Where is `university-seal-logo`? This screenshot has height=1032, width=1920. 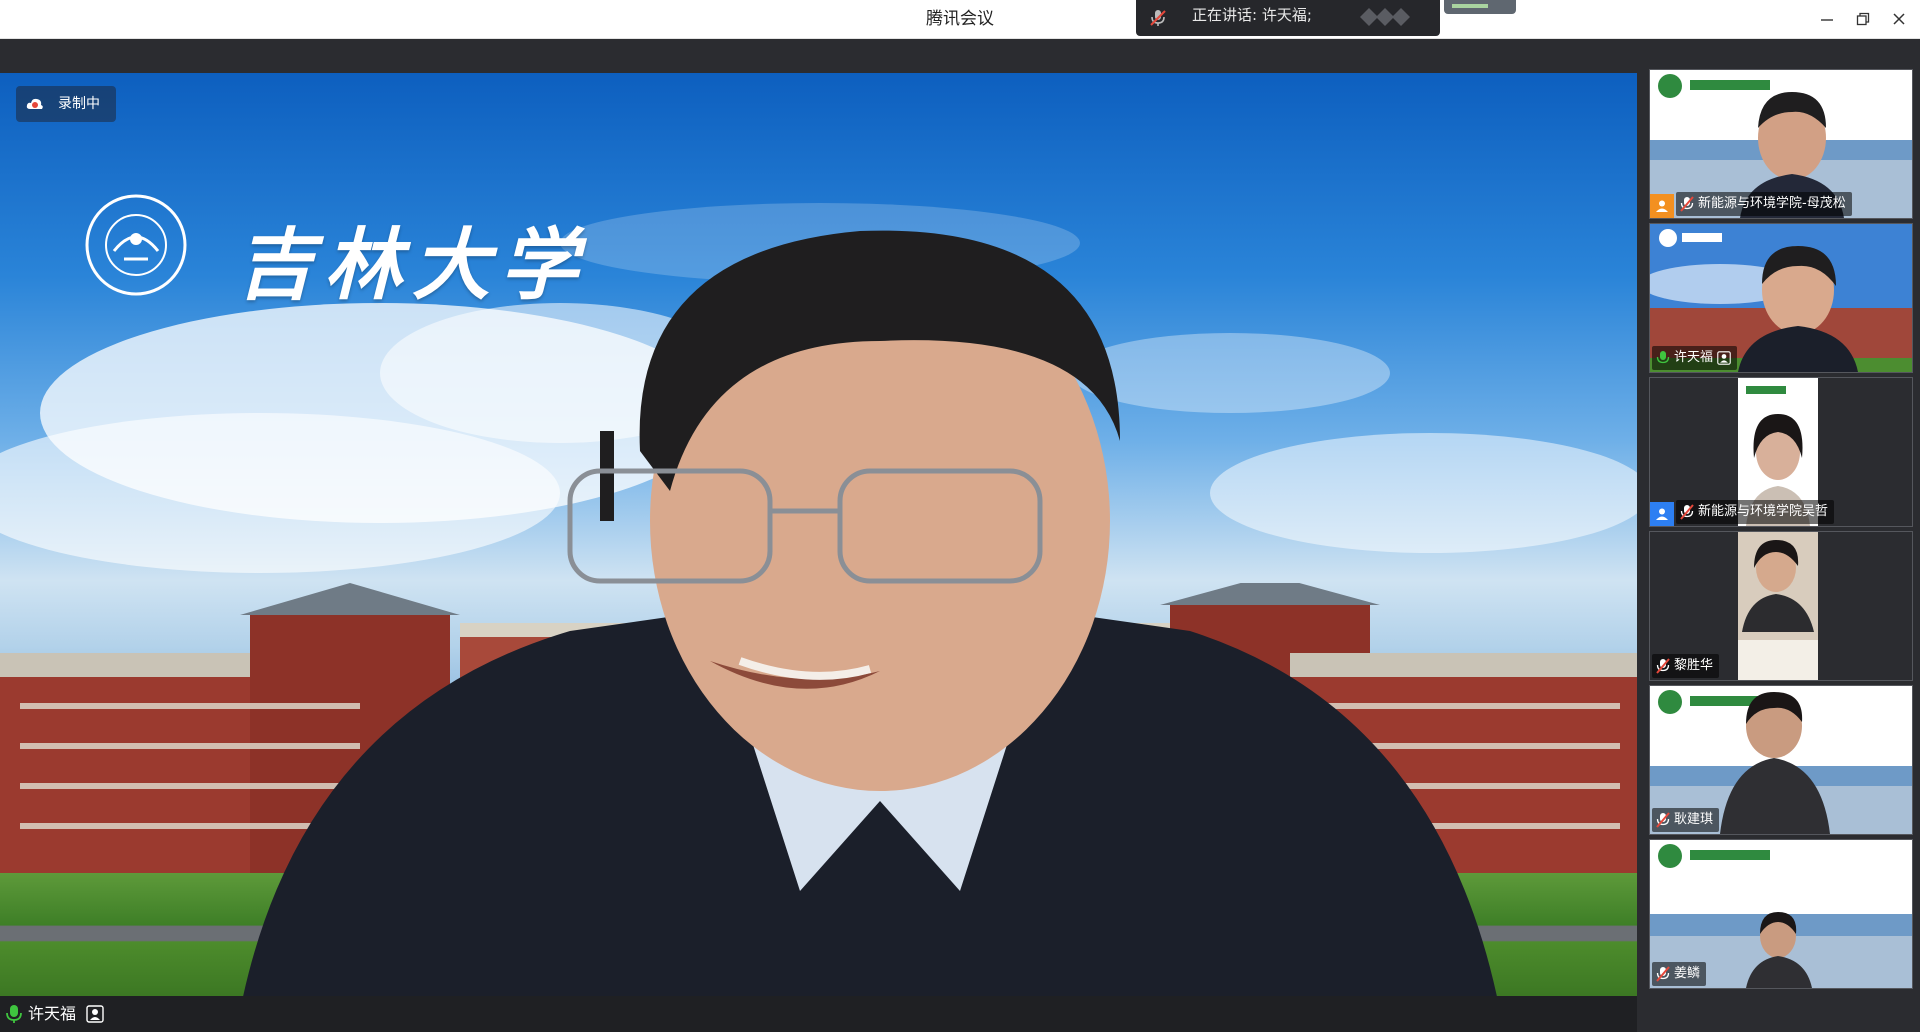 university-seal-logo is located at coordinates (136, 245).